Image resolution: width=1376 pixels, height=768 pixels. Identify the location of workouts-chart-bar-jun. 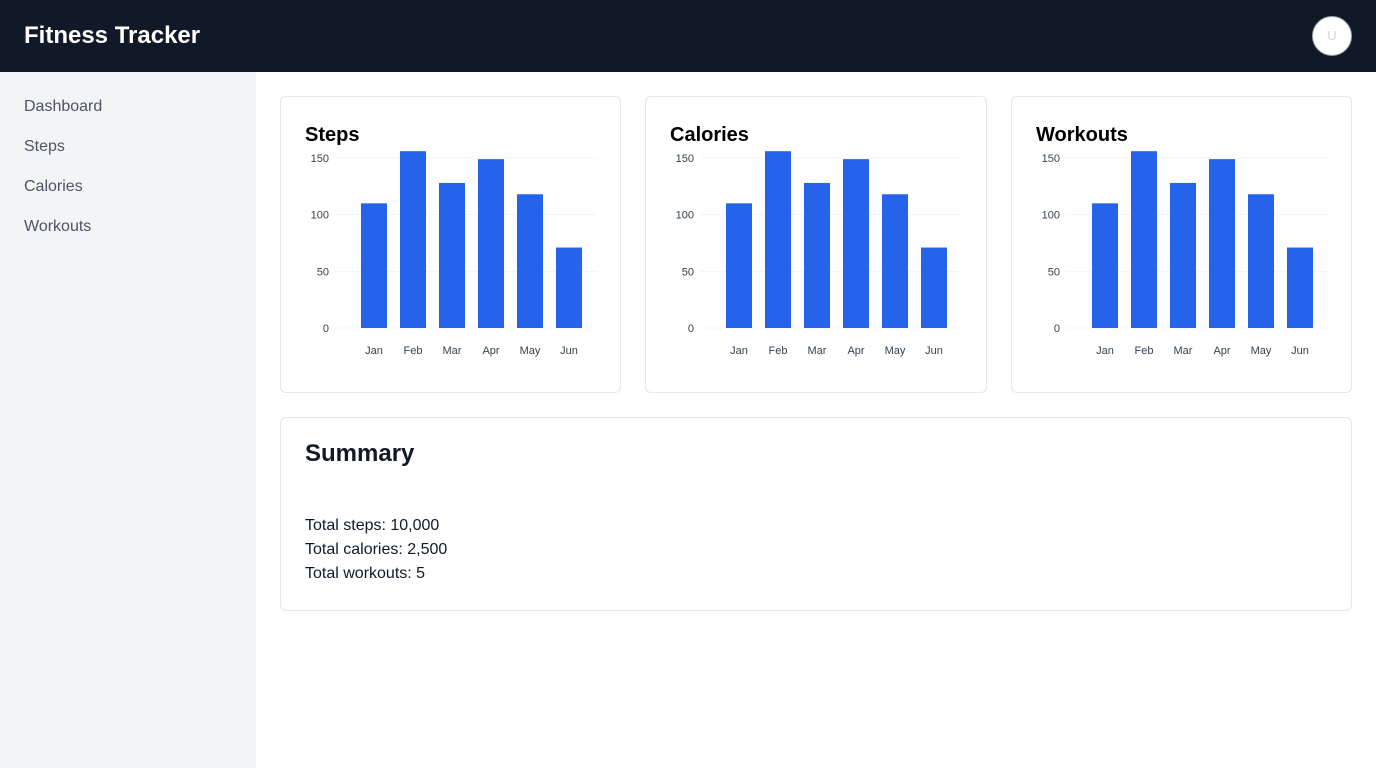
(1300, 287).